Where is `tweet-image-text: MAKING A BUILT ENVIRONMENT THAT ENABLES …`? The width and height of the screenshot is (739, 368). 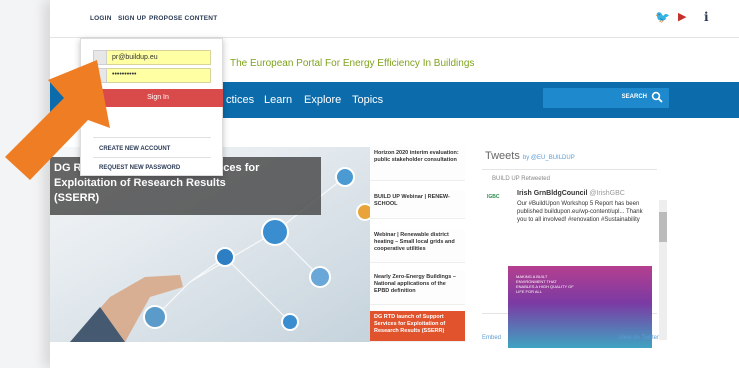 tweet-image-text: MAKING A BUILT ENVIRONMENT THAT ENABLES … is located at coordinates (545, 284).